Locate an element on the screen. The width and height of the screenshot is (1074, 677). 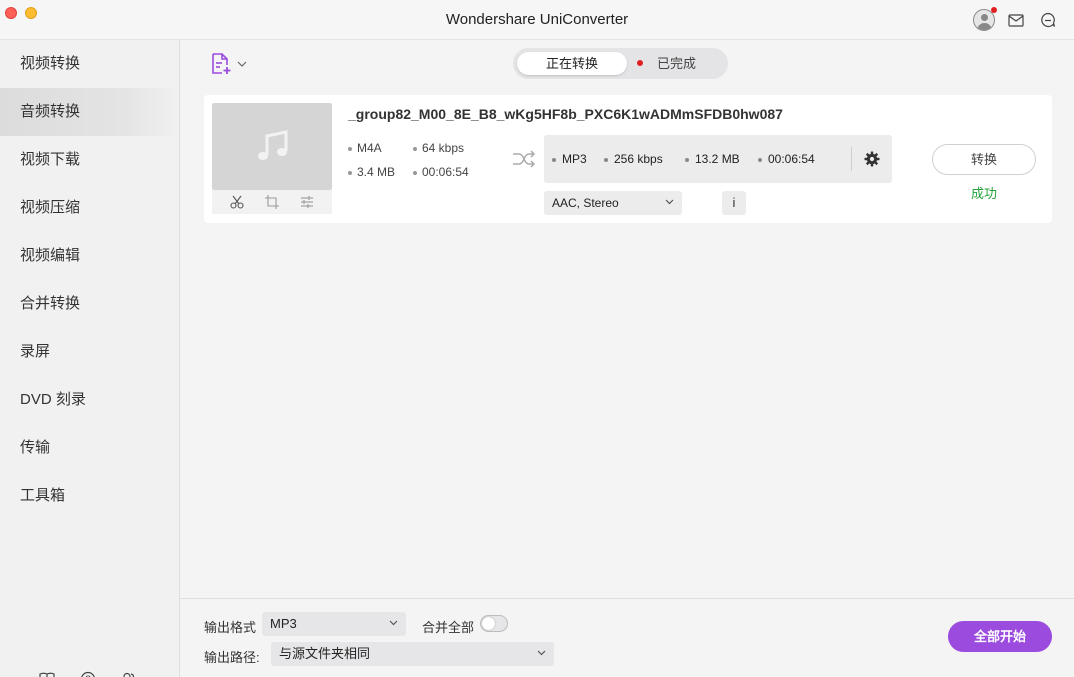
community-button is located at coordinates (128, 673).